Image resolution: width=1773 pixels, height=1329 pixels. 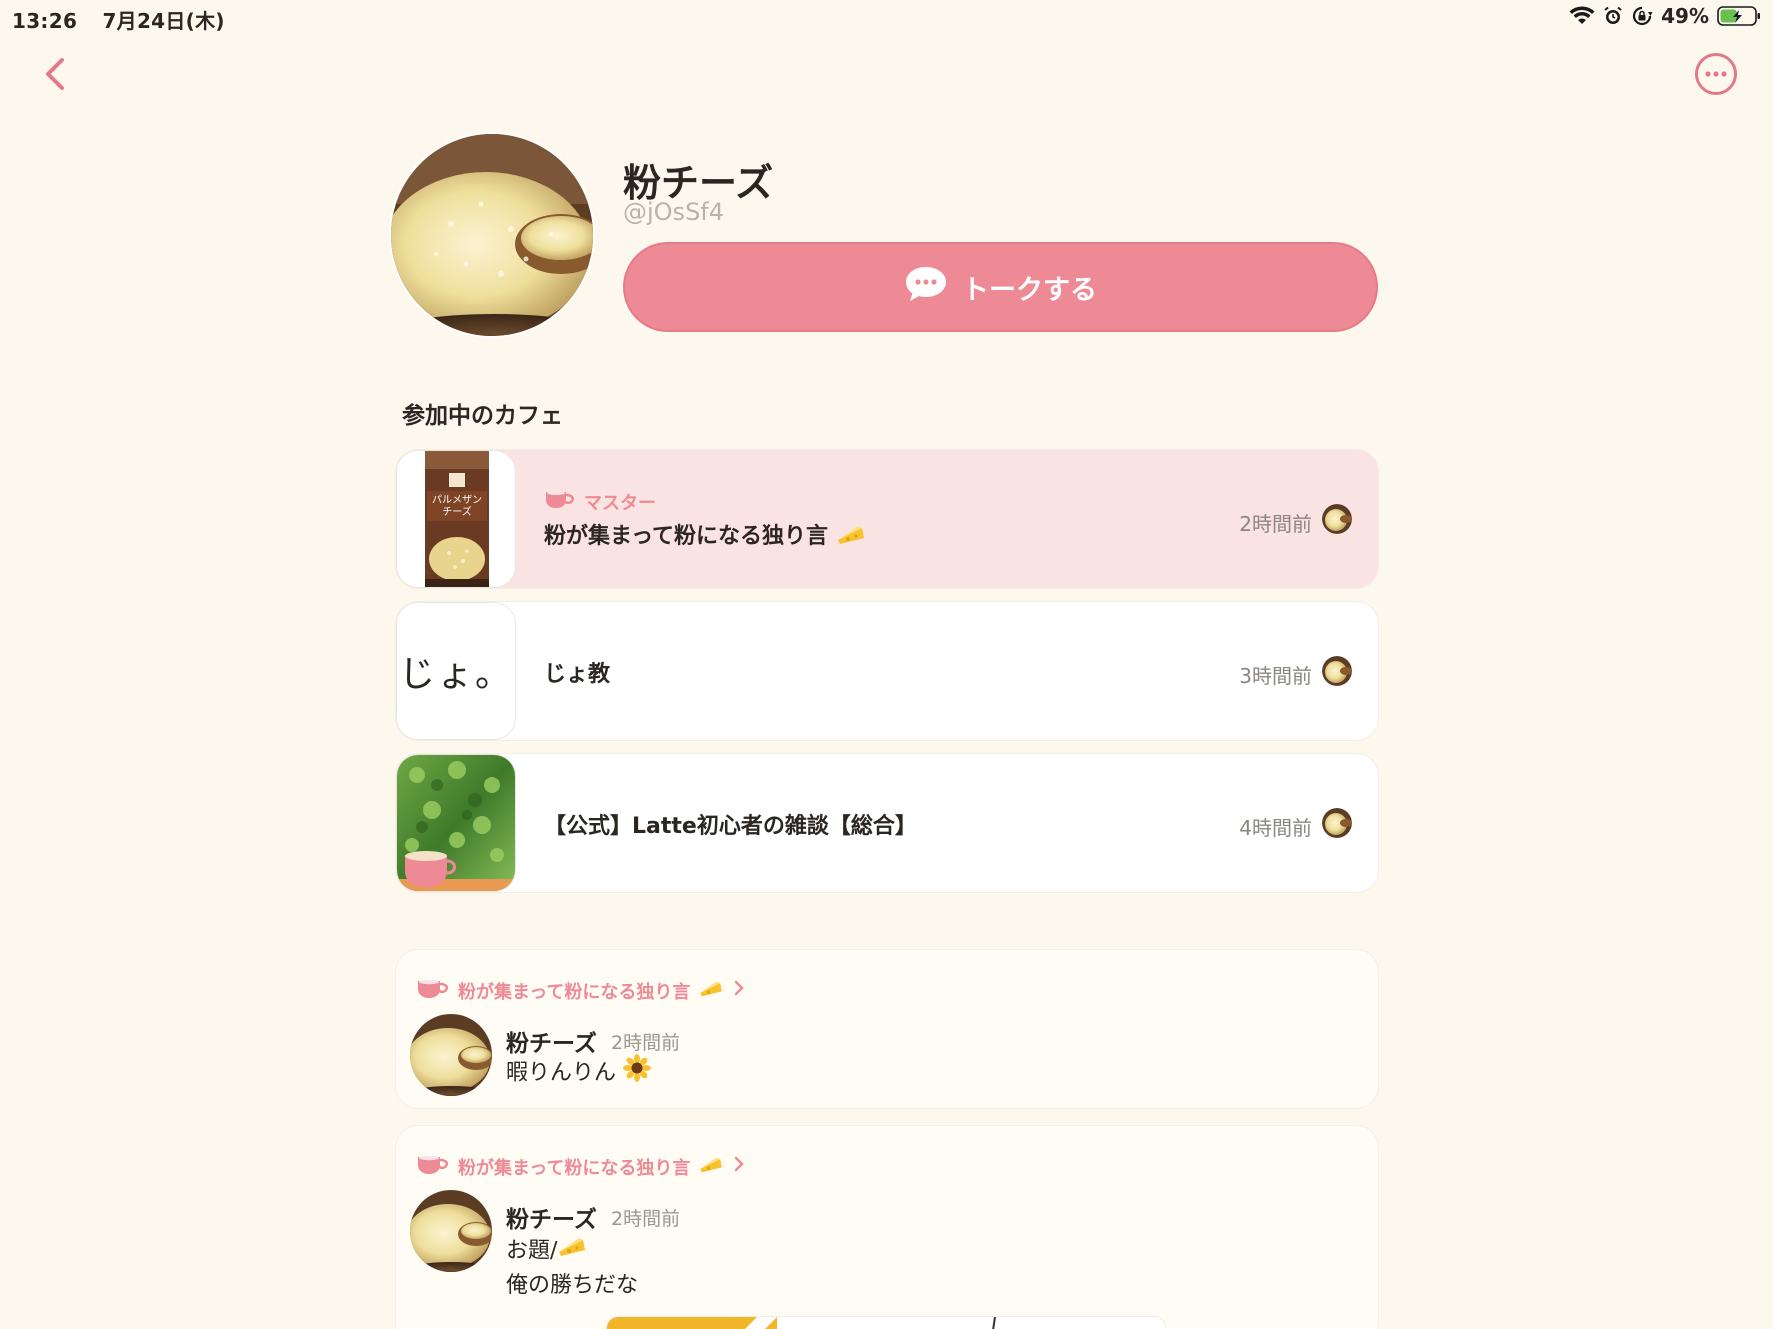 What do you see at coordinates (705, 535) in the screenshot?
I see `cafe-name: 粉が集まって粉になる独り言` at bounding box center [705, 535].